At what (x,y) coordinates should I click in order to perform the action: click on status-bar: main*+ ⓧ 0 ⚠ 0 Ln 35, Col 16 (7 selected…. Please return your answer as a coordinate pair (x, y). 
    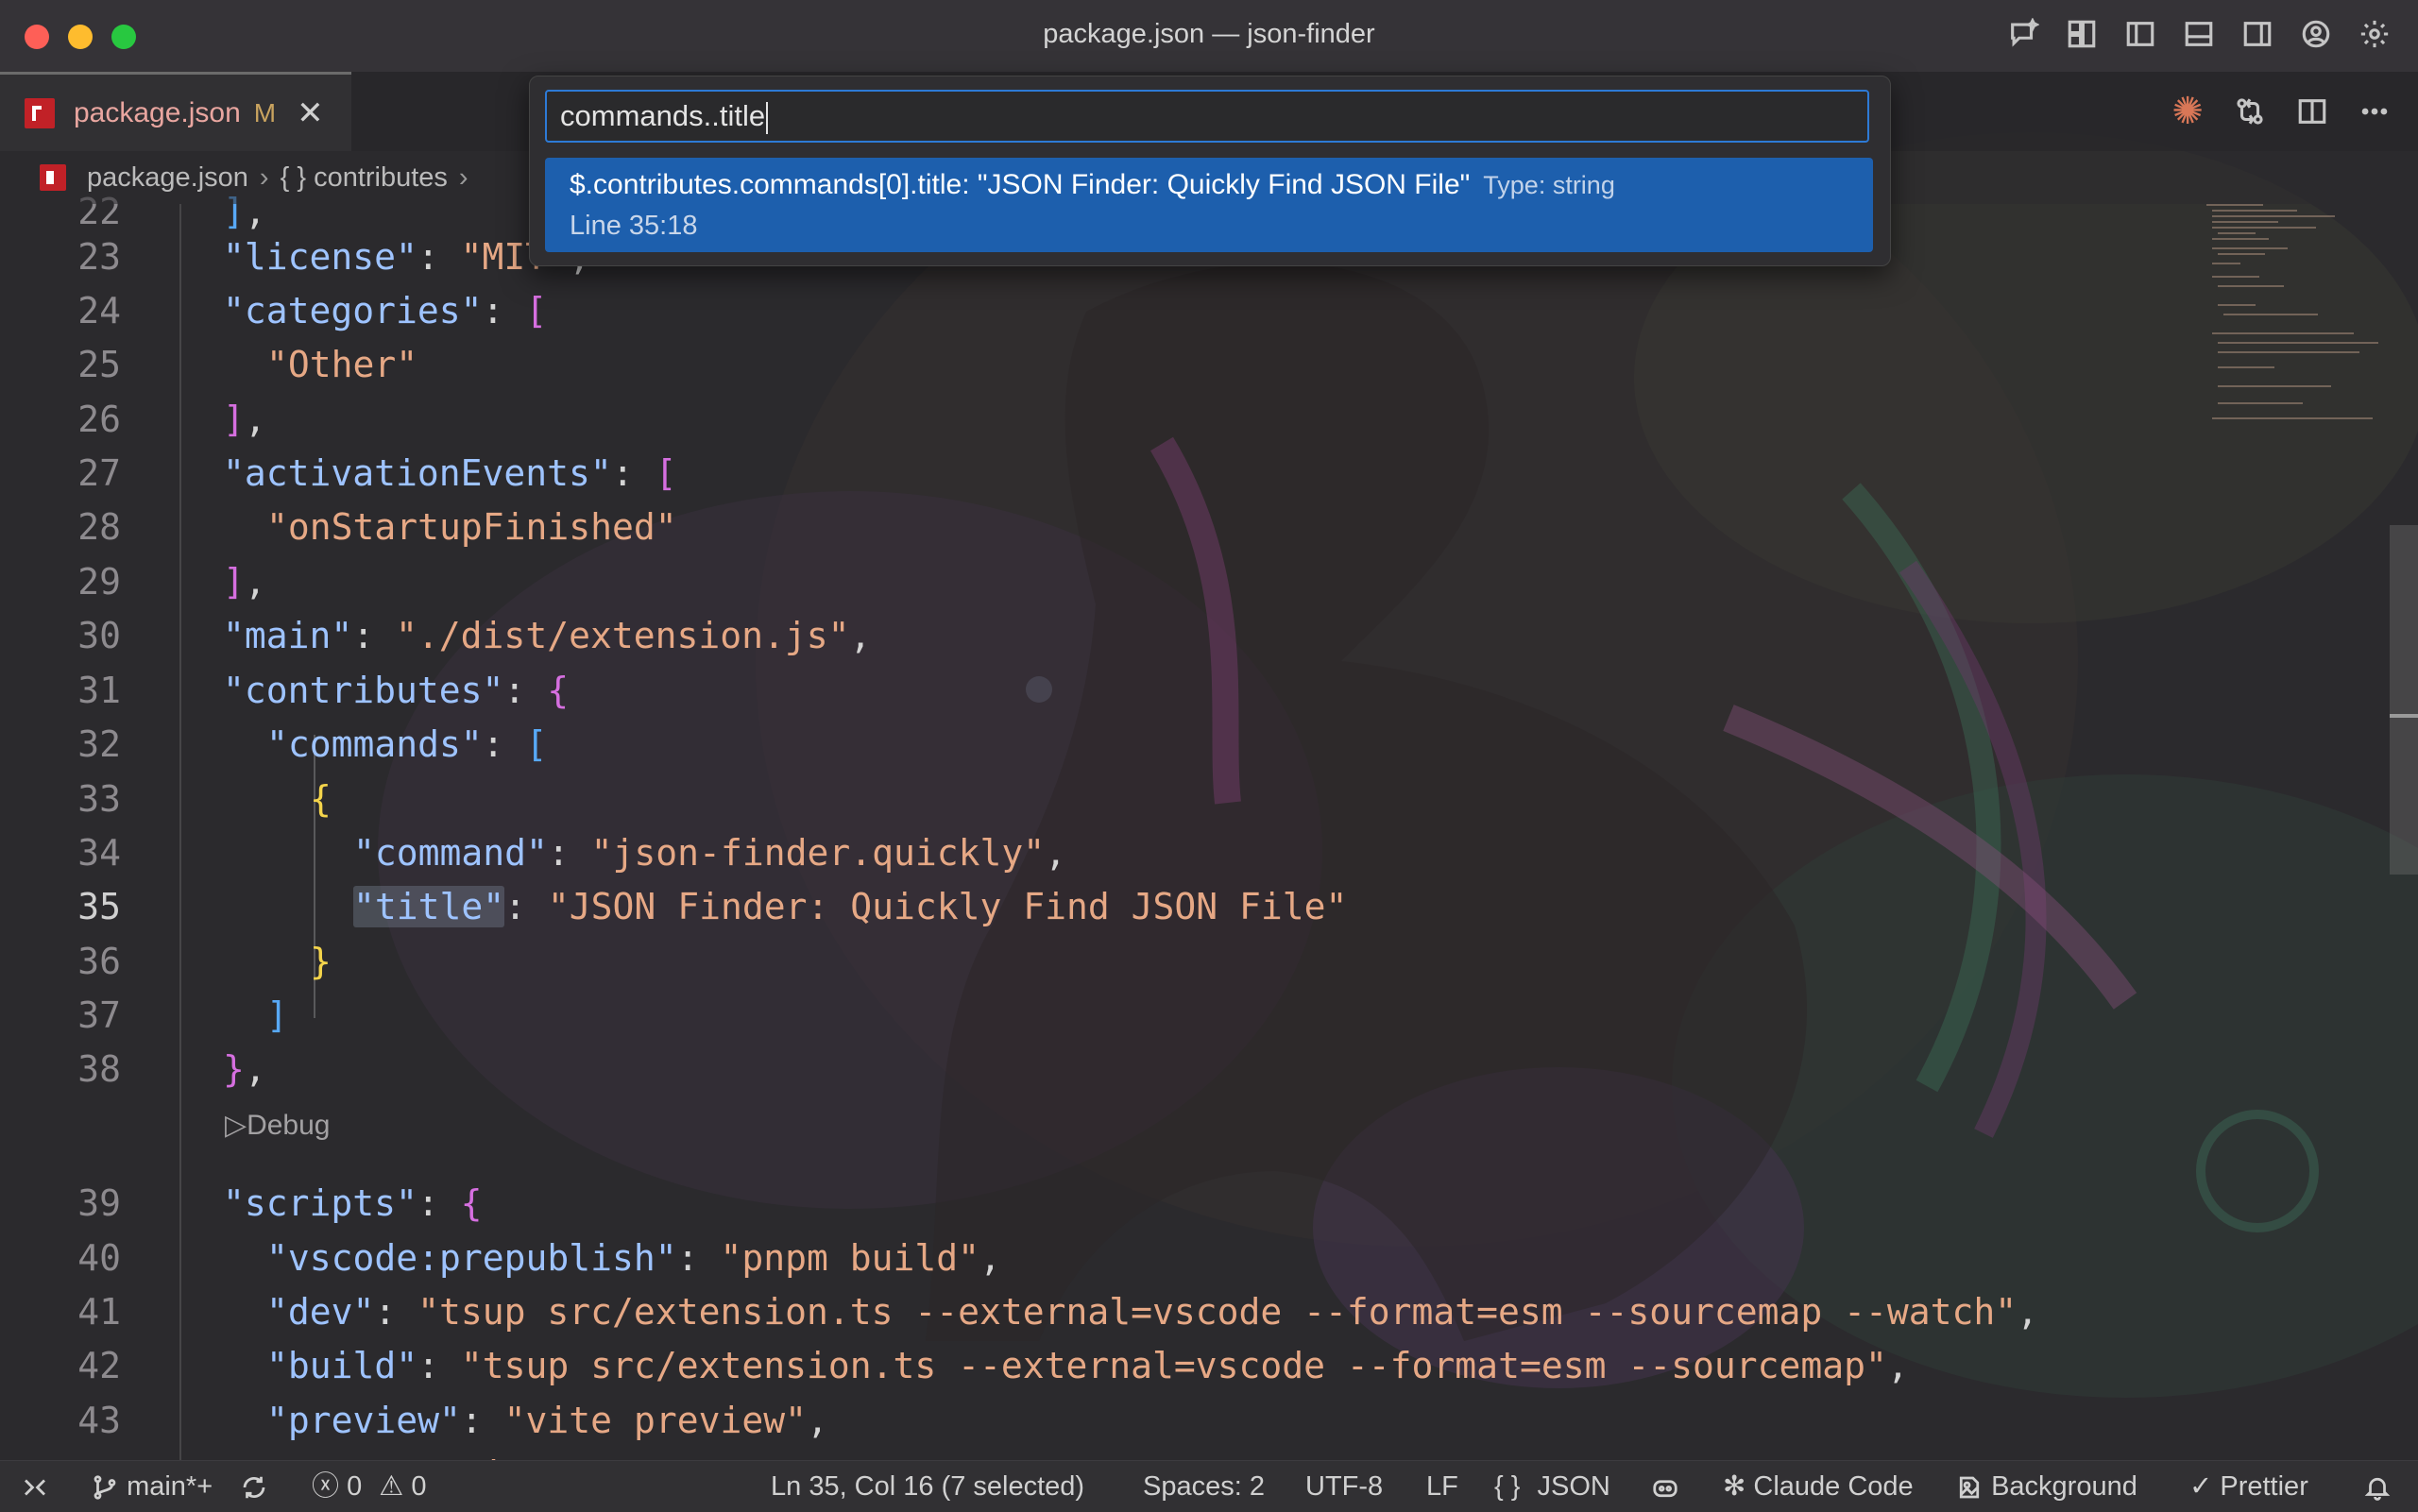
    Looking at the image, I should click on (1209, 1486).